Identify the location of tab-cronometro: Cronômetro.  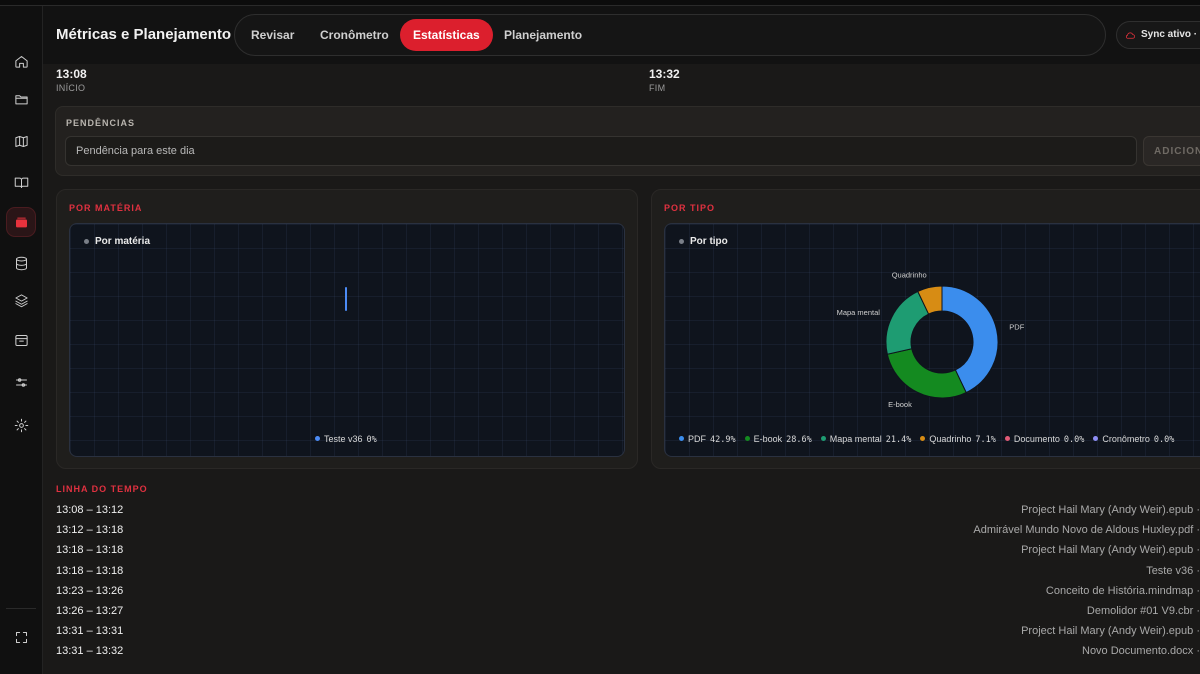
(354, 35).